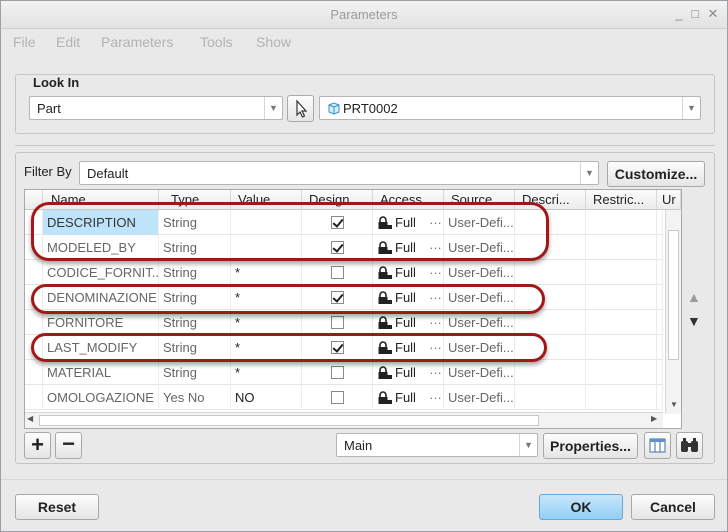  What do you see at coordinates (673, 507) in the screenshot?
I see `cancel-button: Cancel` at bounding box center [673, 507].